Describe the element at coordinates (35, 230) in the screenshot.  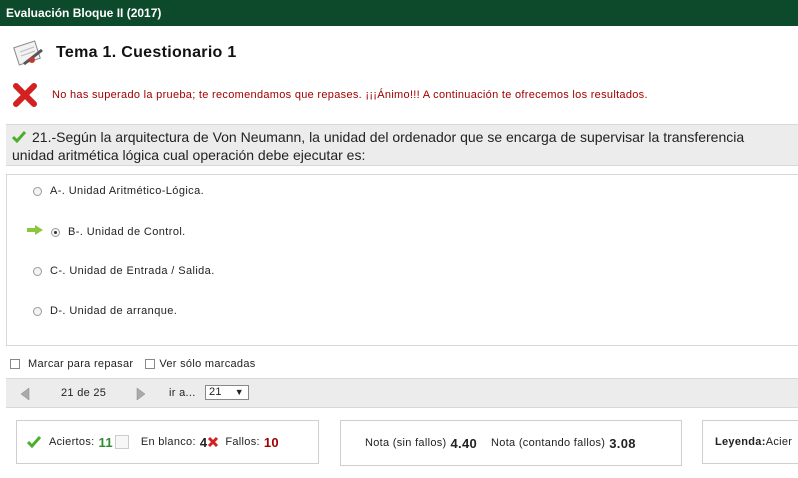
I see `correct-answer-arrow-icon` at that location.